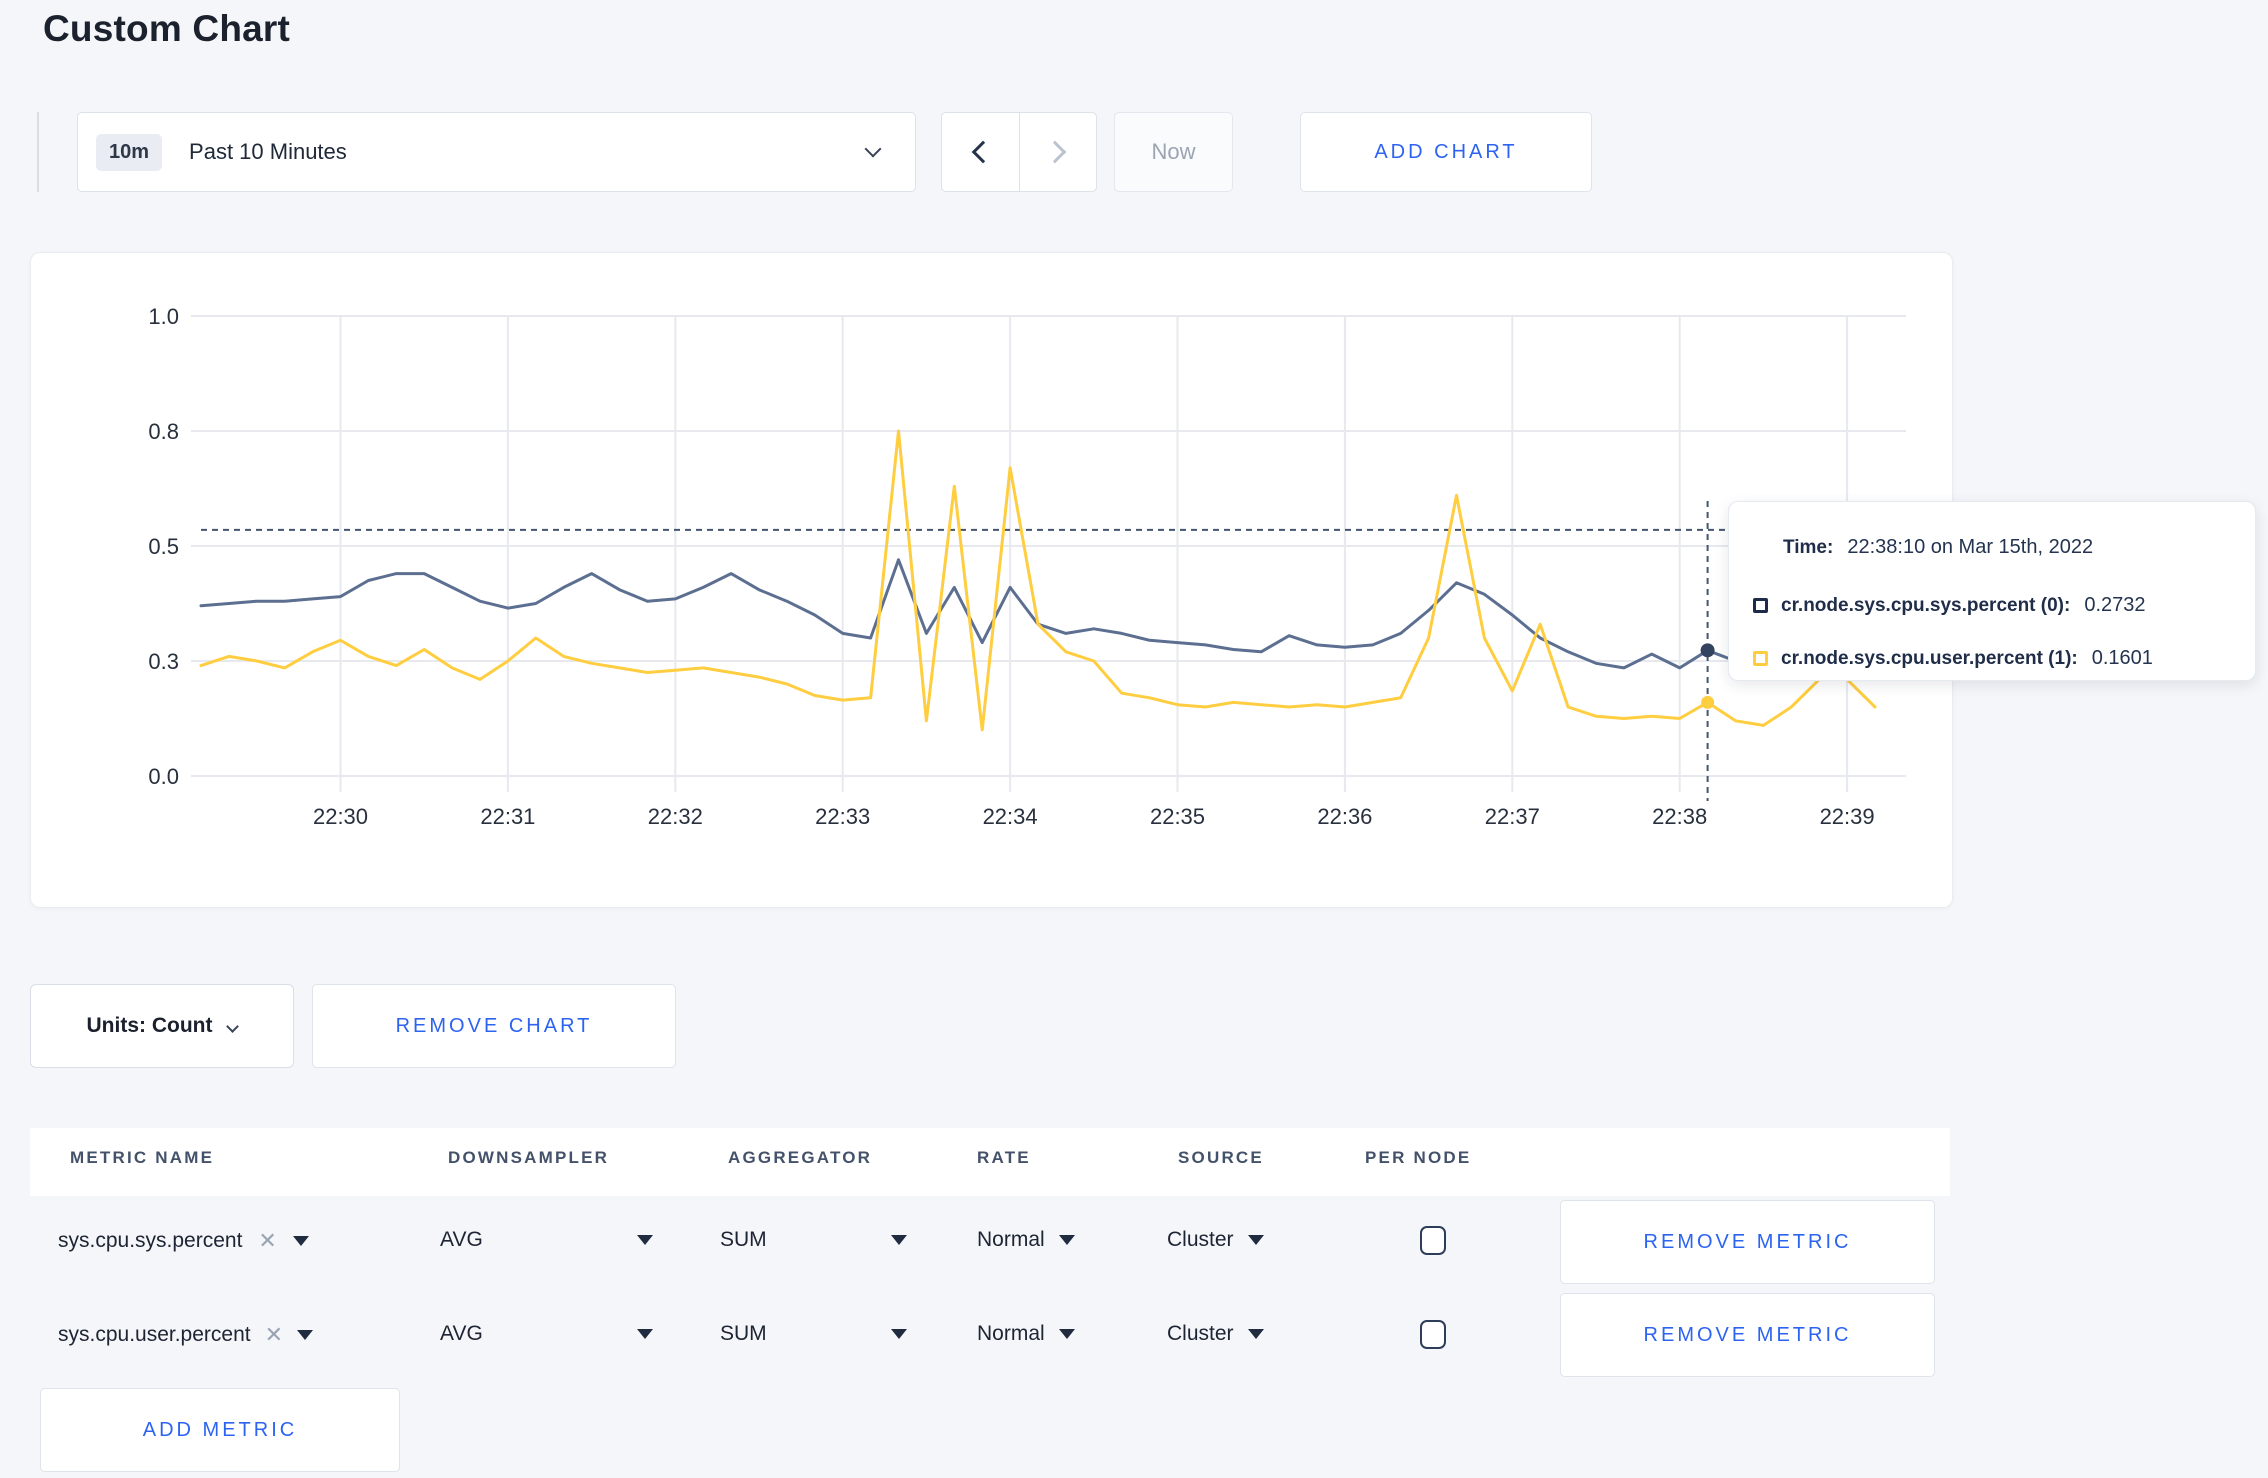 This screenshot has height=1478, width=2268. What do you see at coordinates (163, 431) in the screenshot?
I see `y-tick-label: 0.8` at bounding box center [163, 431].